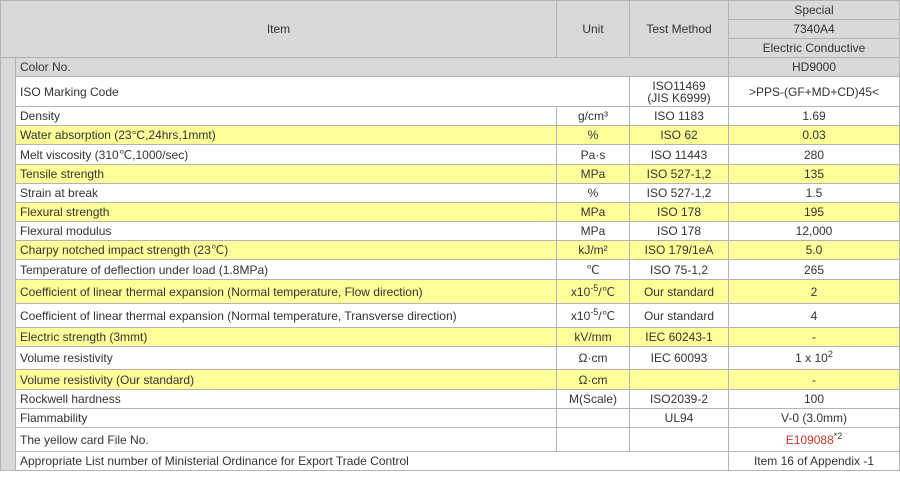 This screenshot has width=900, height=493. Describe the element at coordinates (286, 231) in the screenshot. I see `property-name: Flexural modulus` at that location.